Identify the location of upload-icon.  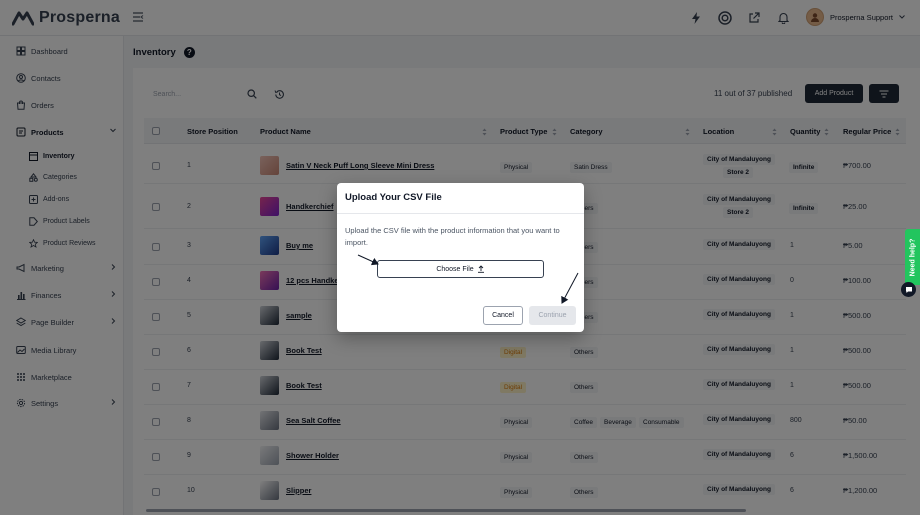
(480, 269).